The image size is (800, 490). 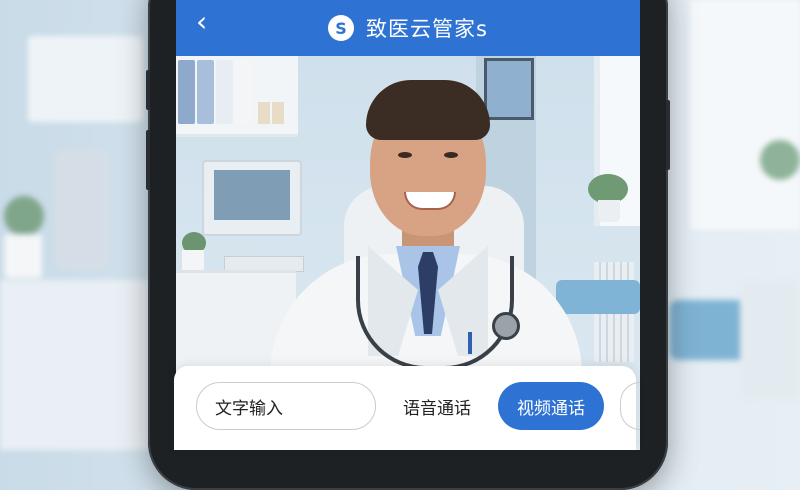 What do you see at coordinates (201, 22) in the screenshot?
I see `chevron-left-icon: ‹` at bounding box center [201, 22].